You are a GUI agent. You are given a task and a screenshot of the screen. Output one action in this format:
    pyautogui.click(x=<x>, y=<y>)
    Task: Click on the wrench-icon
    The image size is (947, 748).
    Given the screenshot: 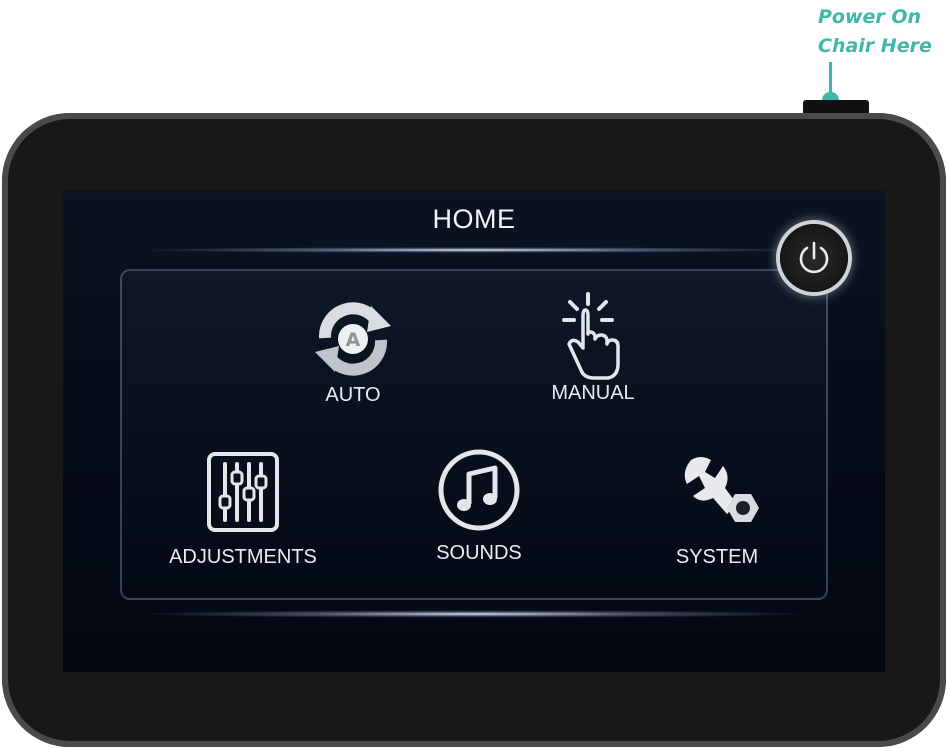 What is the action you would take?
    pyautogui.click(x=721, y=489)
    